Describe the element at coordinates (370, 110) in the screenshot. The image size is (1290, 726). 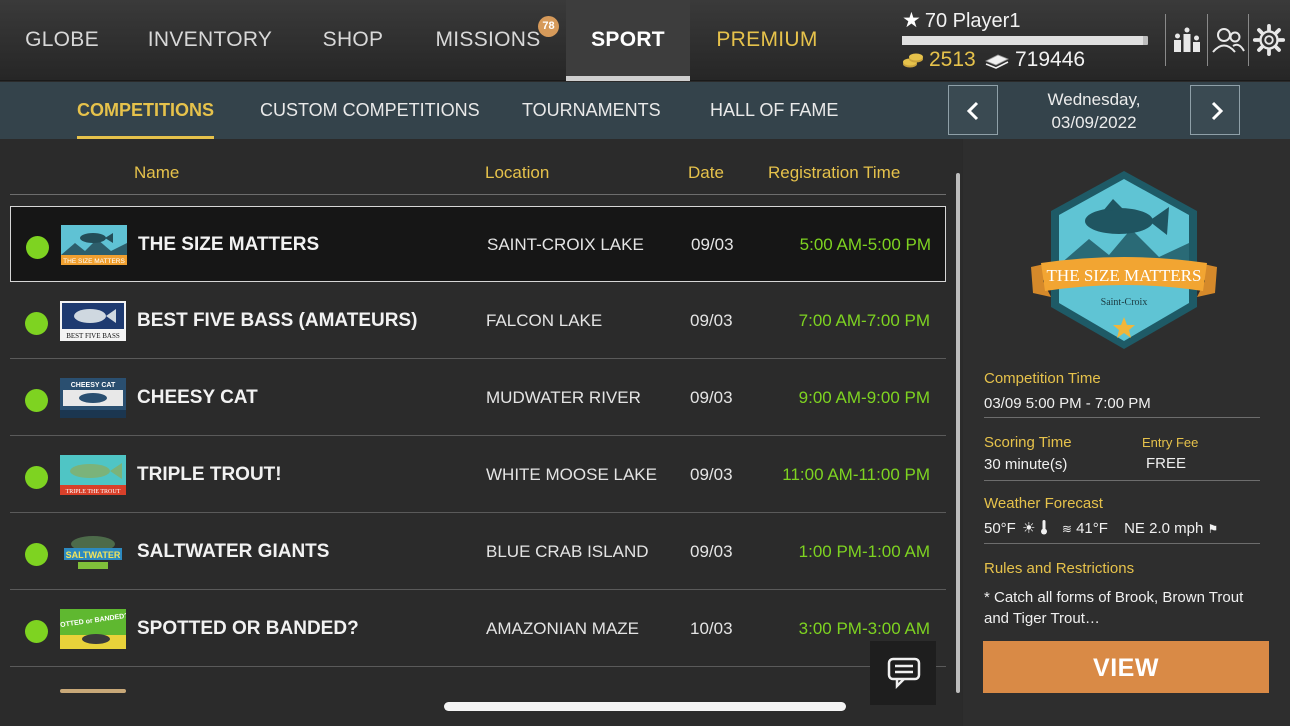
I see `tab-custom-competitions: CUSTOM COMPETITIONS` at that location.